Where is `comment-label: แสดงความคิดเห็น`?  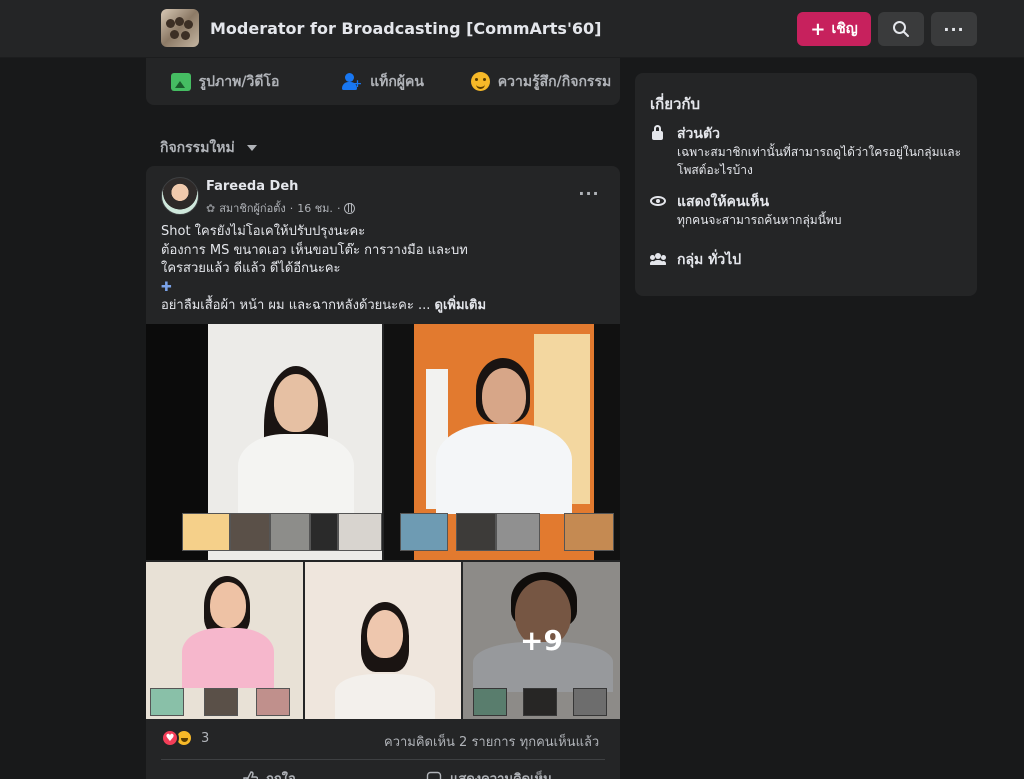
comment-label: แสดงความคิดเห็น is located at coordinates (501, 773).